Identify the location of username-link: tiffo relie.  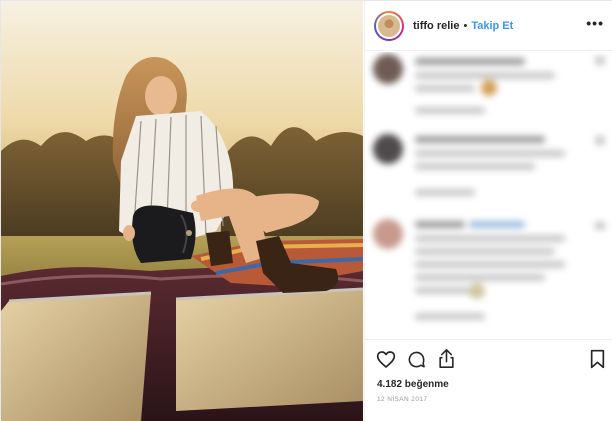
(436, 26).